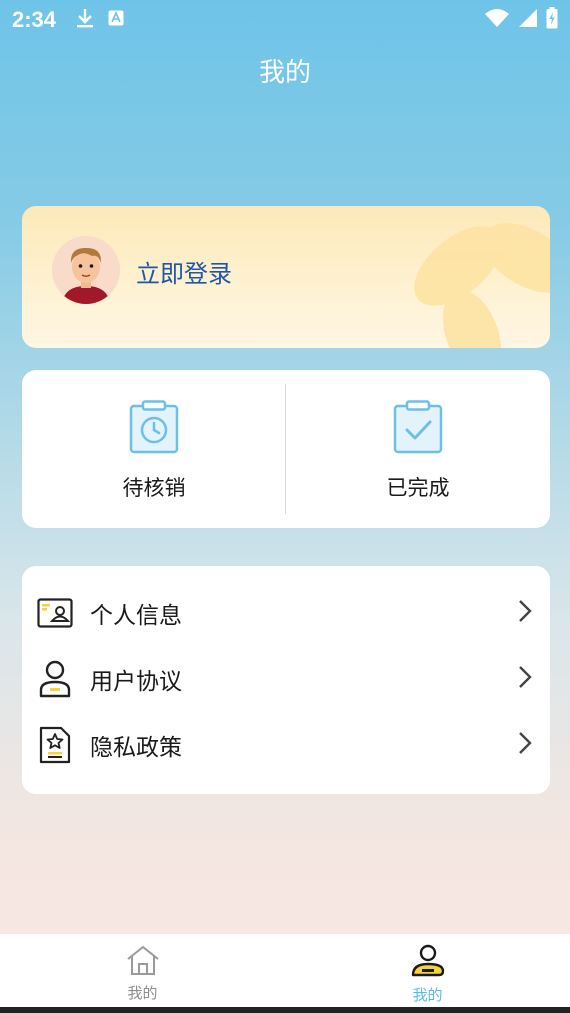 This screenshot has width=570, height=1013. What do you see at coordinates (286, 613) in the screenshot?
I see `menu-item-personal-info: 个人信息` at bounding box center [286, 613].